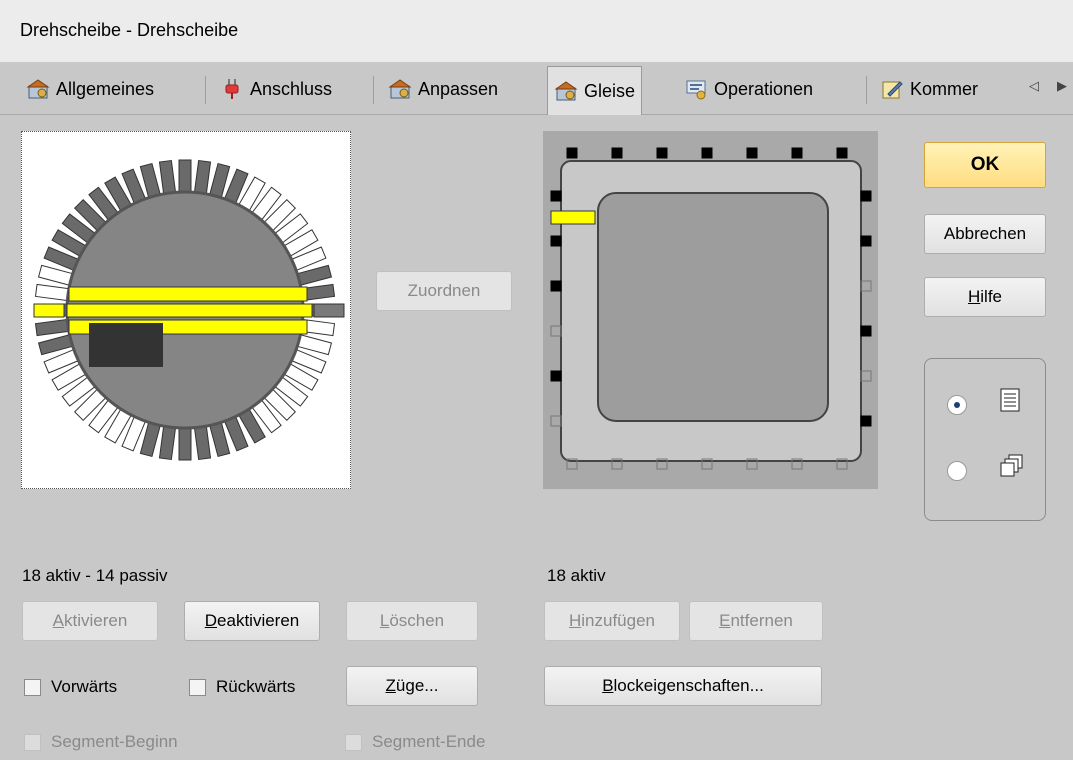  What do you see at coordinates (612, 621) in the screenshot?
I see `add-button: Hinzufügen` at bounding box center [612, 621].